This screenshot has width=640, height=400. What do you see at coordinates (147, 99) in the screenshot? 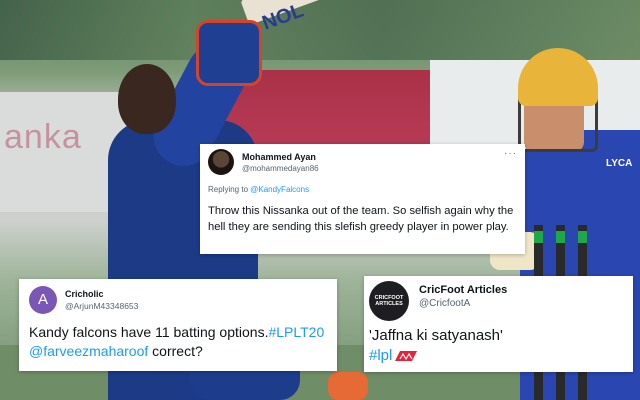
I see `batsman-head` at bounding box center [147, 99].